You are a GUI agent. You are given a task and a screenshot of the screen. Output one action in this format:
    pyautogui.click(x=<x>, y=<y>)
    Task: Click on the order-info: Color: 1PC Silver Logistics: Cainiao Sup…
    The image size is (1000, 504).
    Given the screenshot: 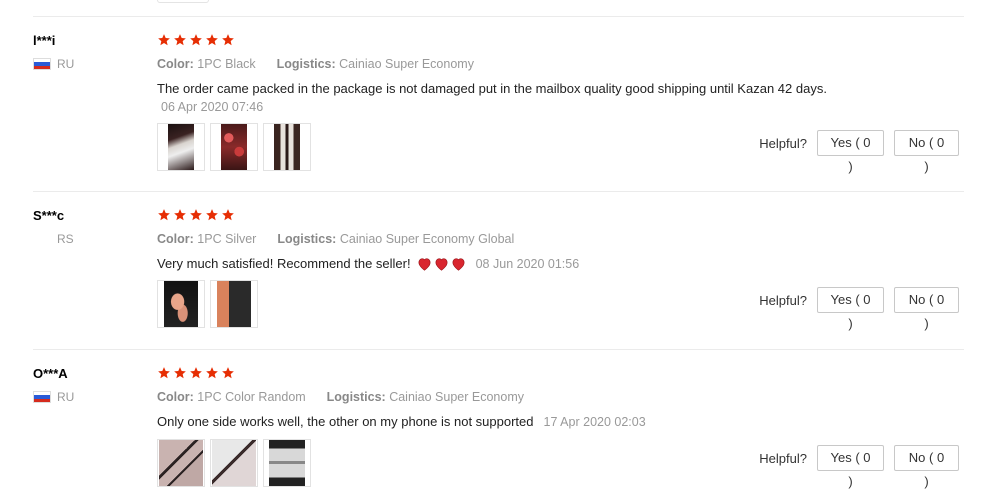 What is the action you would take?
    pyautogui.click(x=335, y=239)
    